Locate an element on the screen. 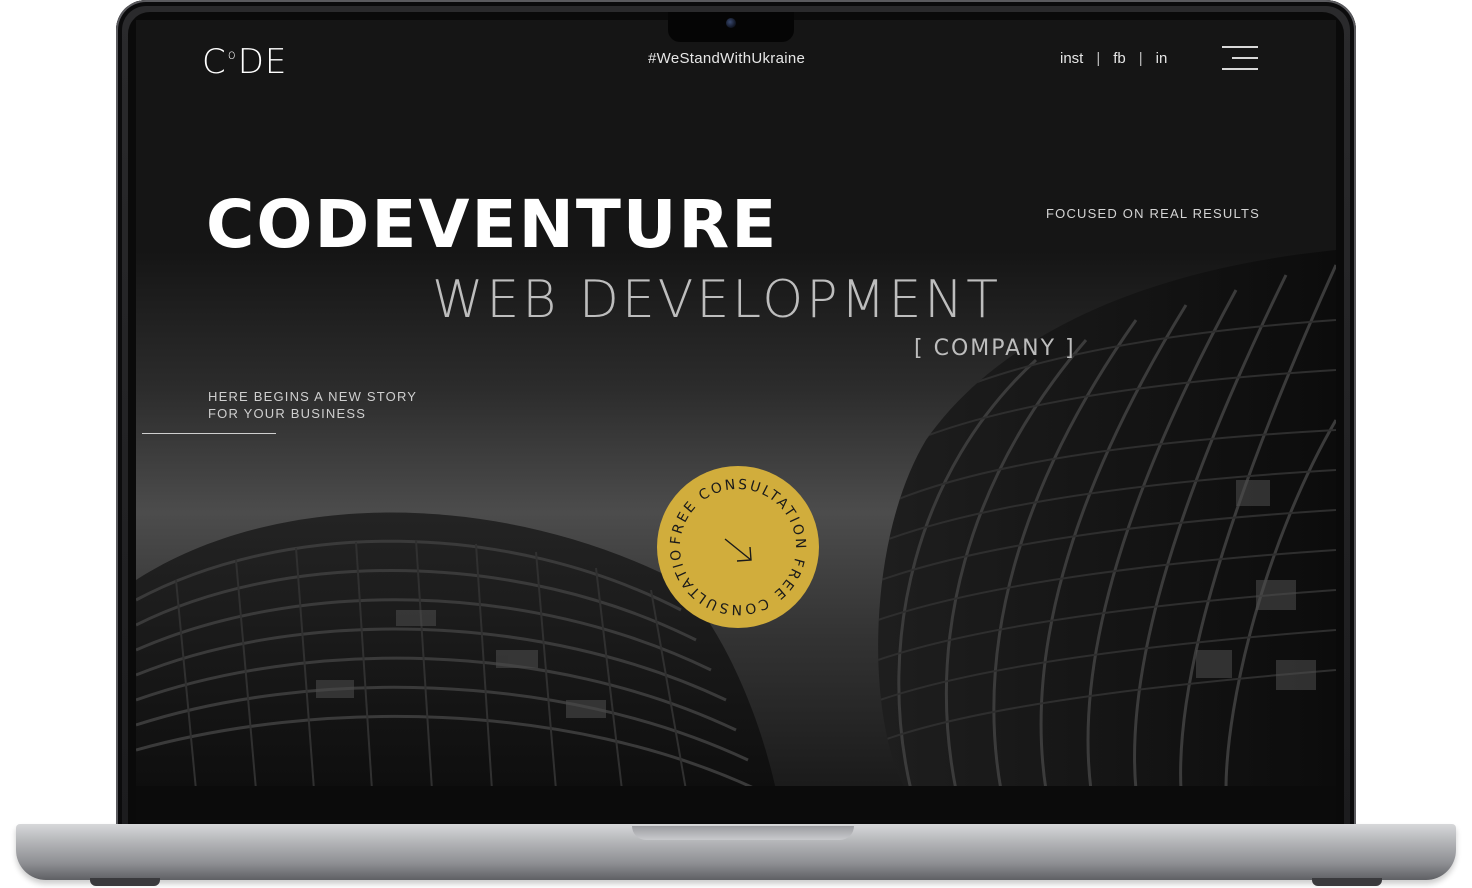  free-consultation-button: FREE CONSULTATION FREE CONSULTATION is located at coordinates (738, 547).